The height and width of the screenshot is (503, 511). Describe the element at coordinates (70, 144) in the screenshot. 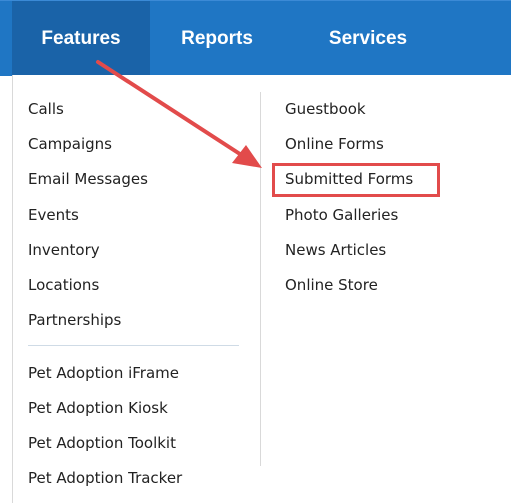

I see `menu-item-campaigns: Campaigns` at that location.